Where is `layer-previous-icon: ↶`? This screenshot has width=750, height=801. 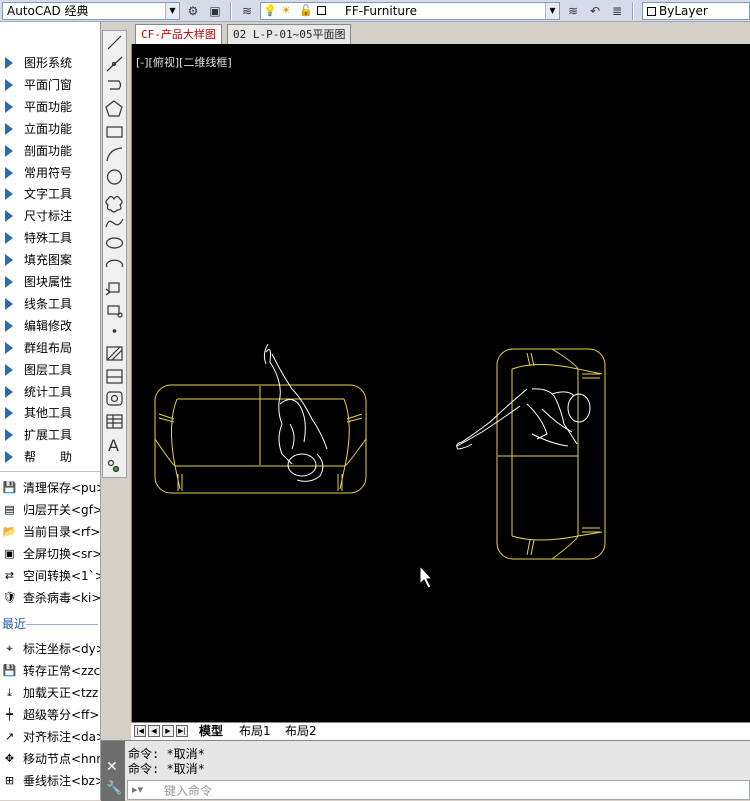
layer-previous-icon: ↶ is located at coordinates (595, 11).